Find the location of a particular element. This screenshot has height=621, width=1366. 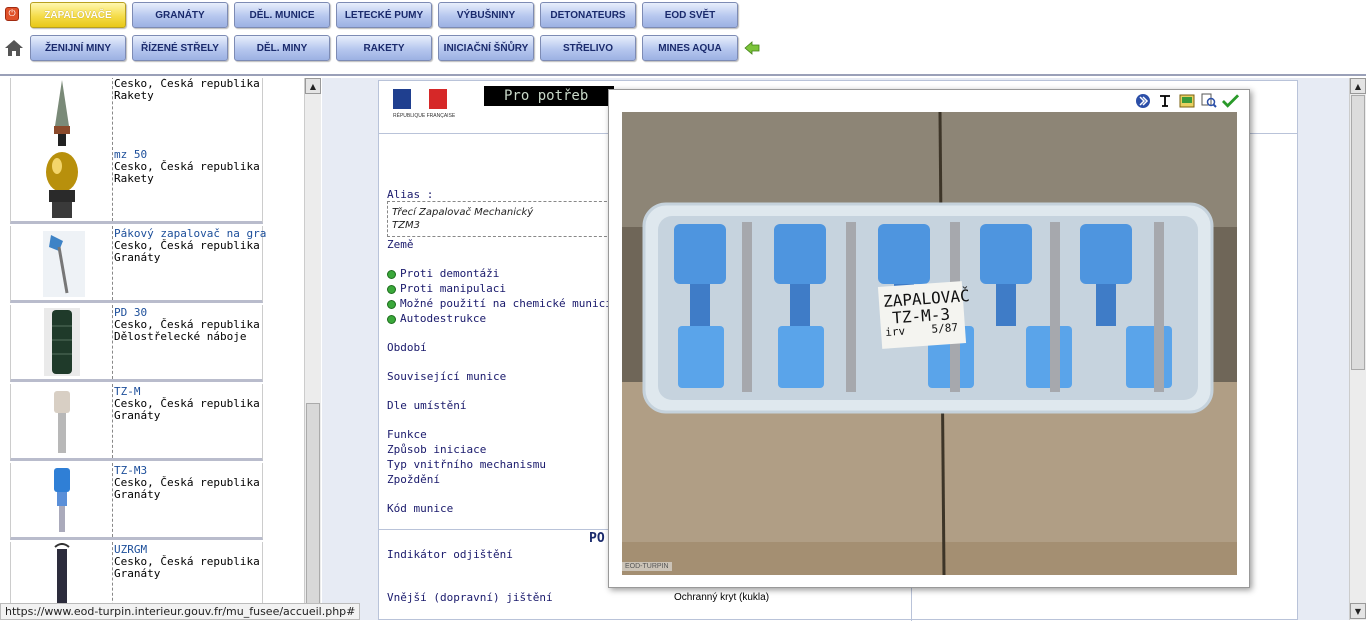

power-icon: ⏻ is located at coordinates (12, 14).